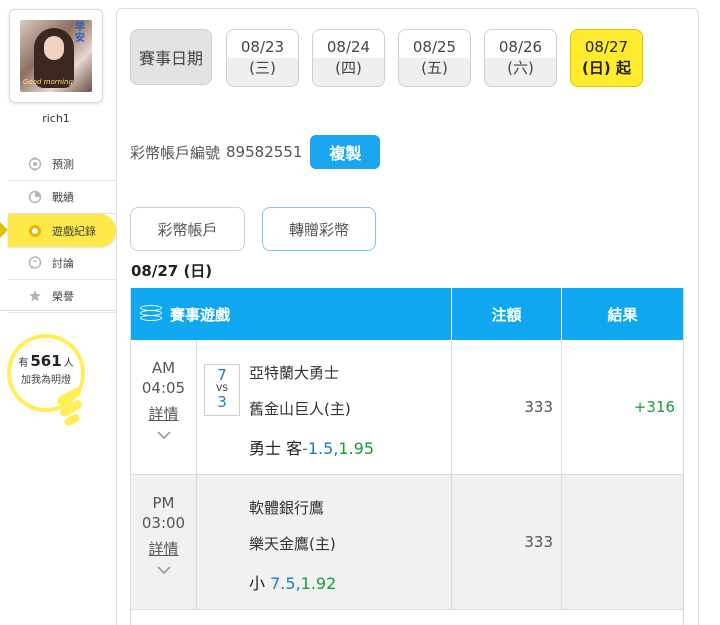 The image size is (720, 625). I want to click on row-clock: 03:00, so click(163, 523).